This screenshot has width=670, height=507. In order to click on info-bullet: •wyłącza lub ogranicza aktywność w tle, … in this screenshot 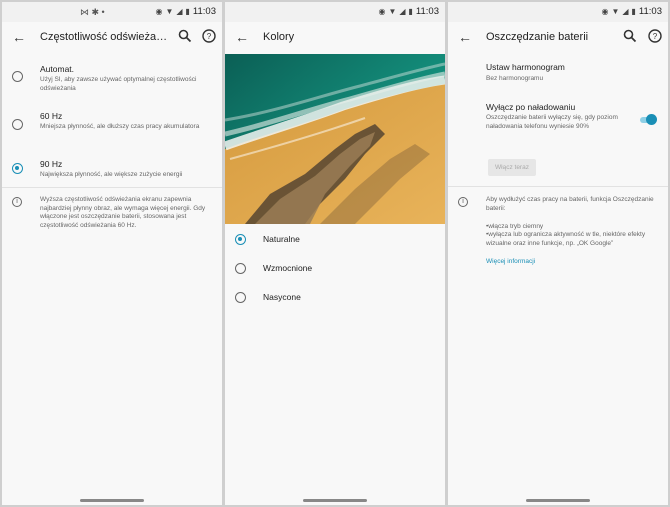, I will do `click(566, 239)`.